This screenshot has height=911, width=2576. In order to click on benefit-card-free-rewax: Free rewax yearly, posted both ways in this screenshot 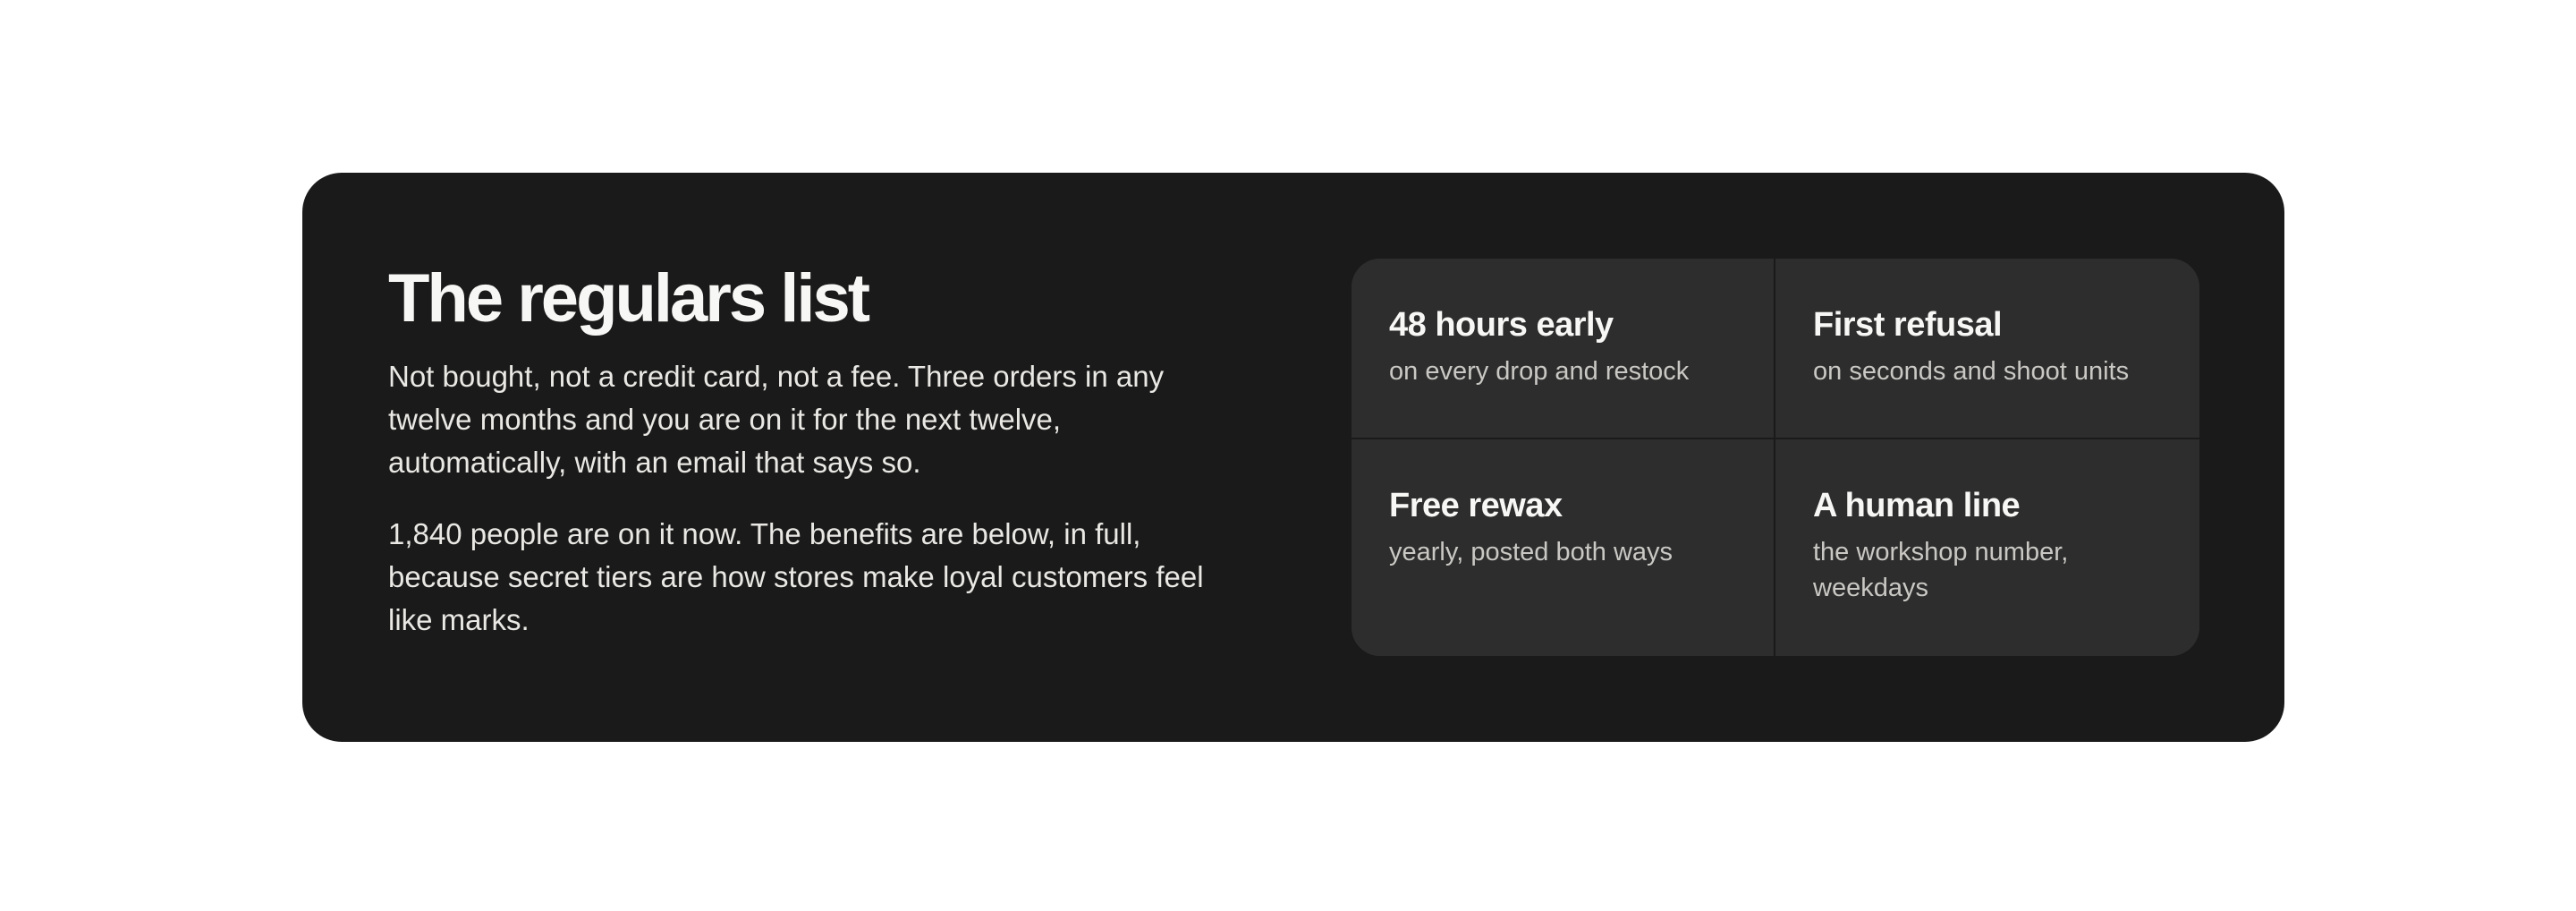, I will do `click(1563, 547)`.